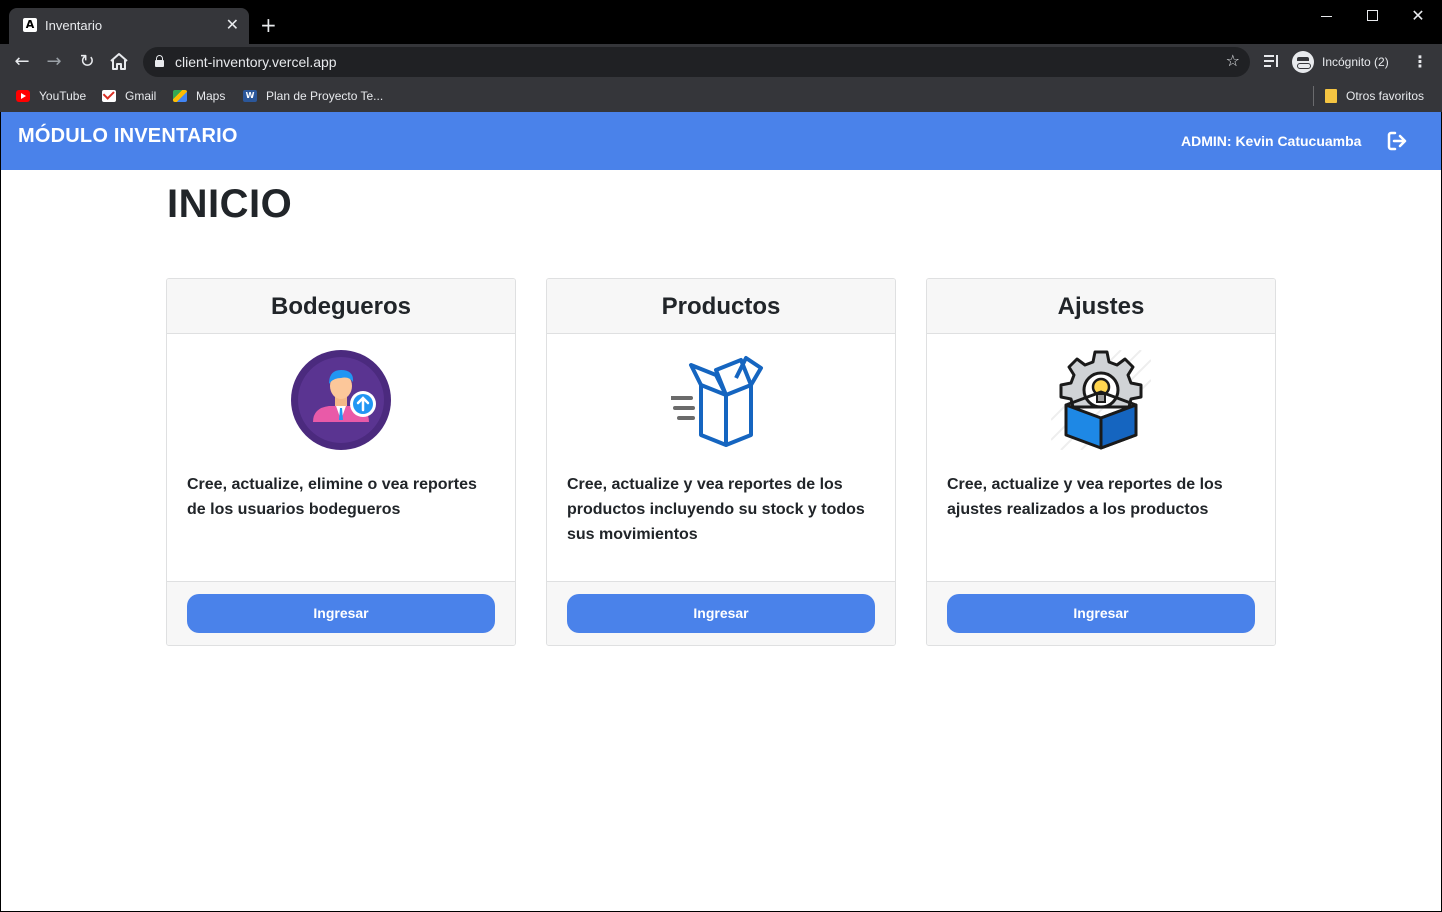  I want to click on bookmark-other-favorites: Otros favoritos, so click(1374, 96).